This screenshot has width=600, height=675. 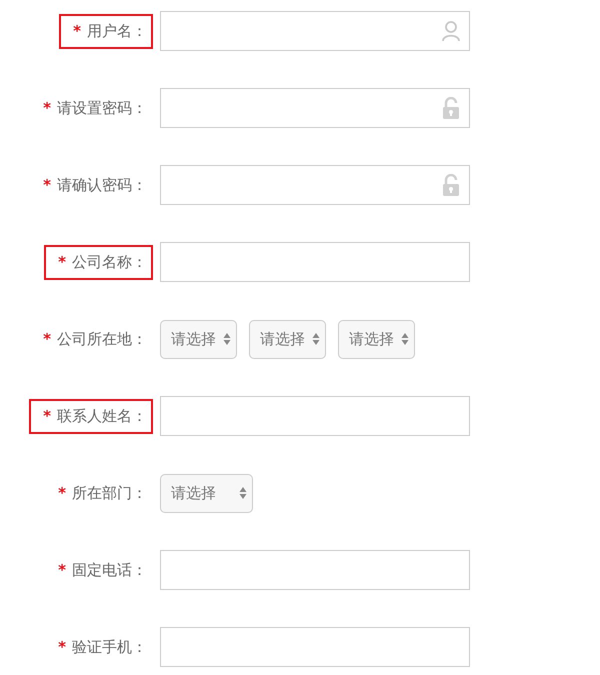 I want to click on field-label: 请确认密码：, so click(x=102, y=185).